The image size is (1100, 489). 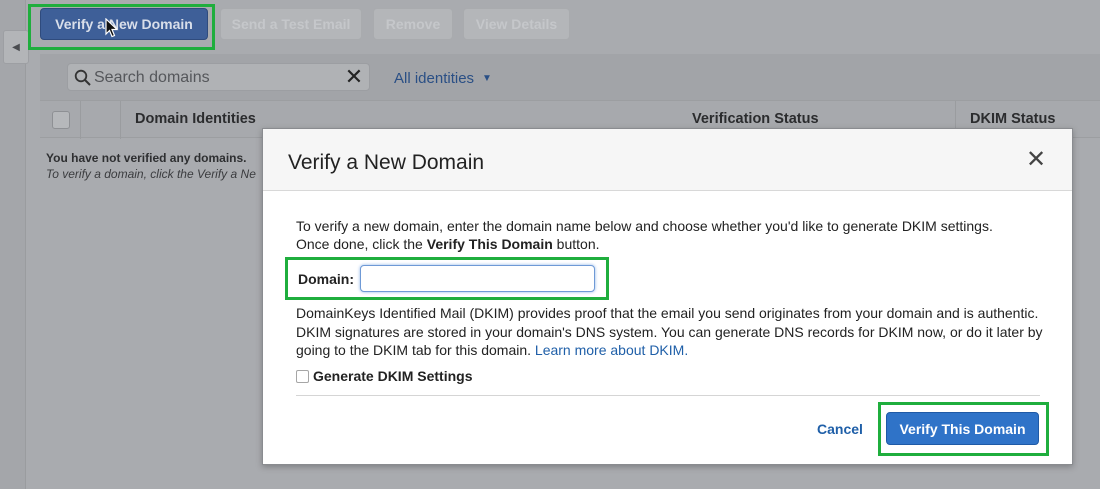 What do you see at coordinates (487, 78) in the screenshot?
I see `chevron-down-icon: ▼` at bounding box center [487, 78].